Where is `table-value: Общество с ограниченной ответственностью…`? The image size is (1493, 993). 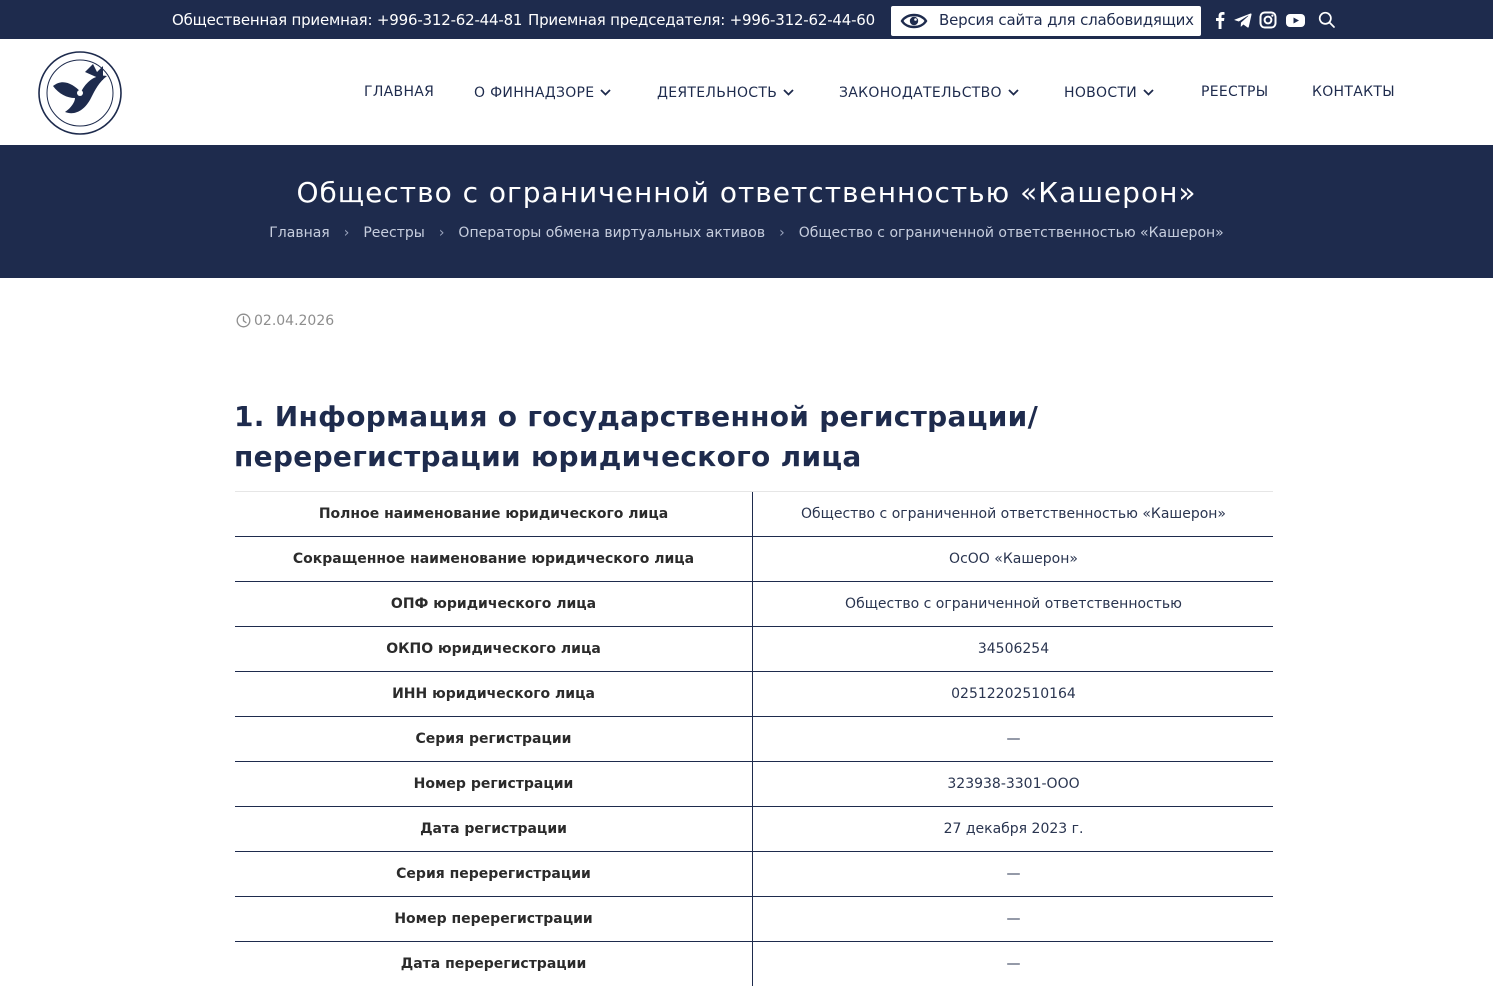 table-value: Общество с ограниченной ответственностью… is located at coordinates (1013, 514).